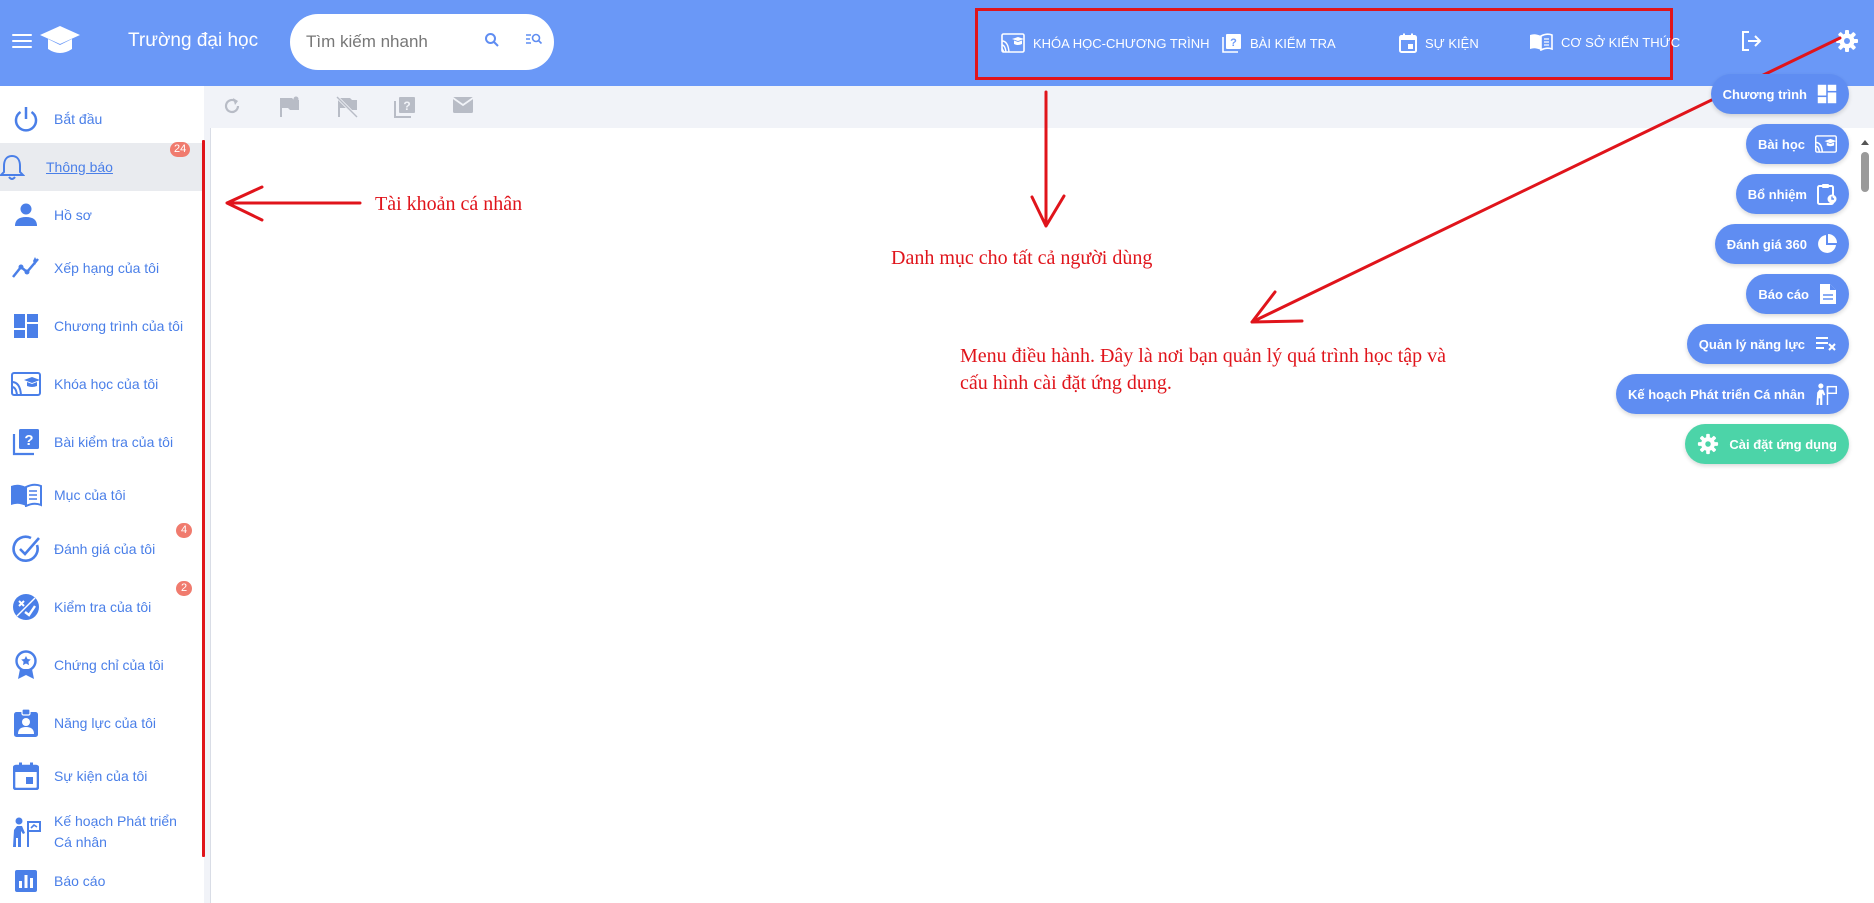  I want to click on sidebar-item-programs: Chương trình của tôi, so click(102, 326).